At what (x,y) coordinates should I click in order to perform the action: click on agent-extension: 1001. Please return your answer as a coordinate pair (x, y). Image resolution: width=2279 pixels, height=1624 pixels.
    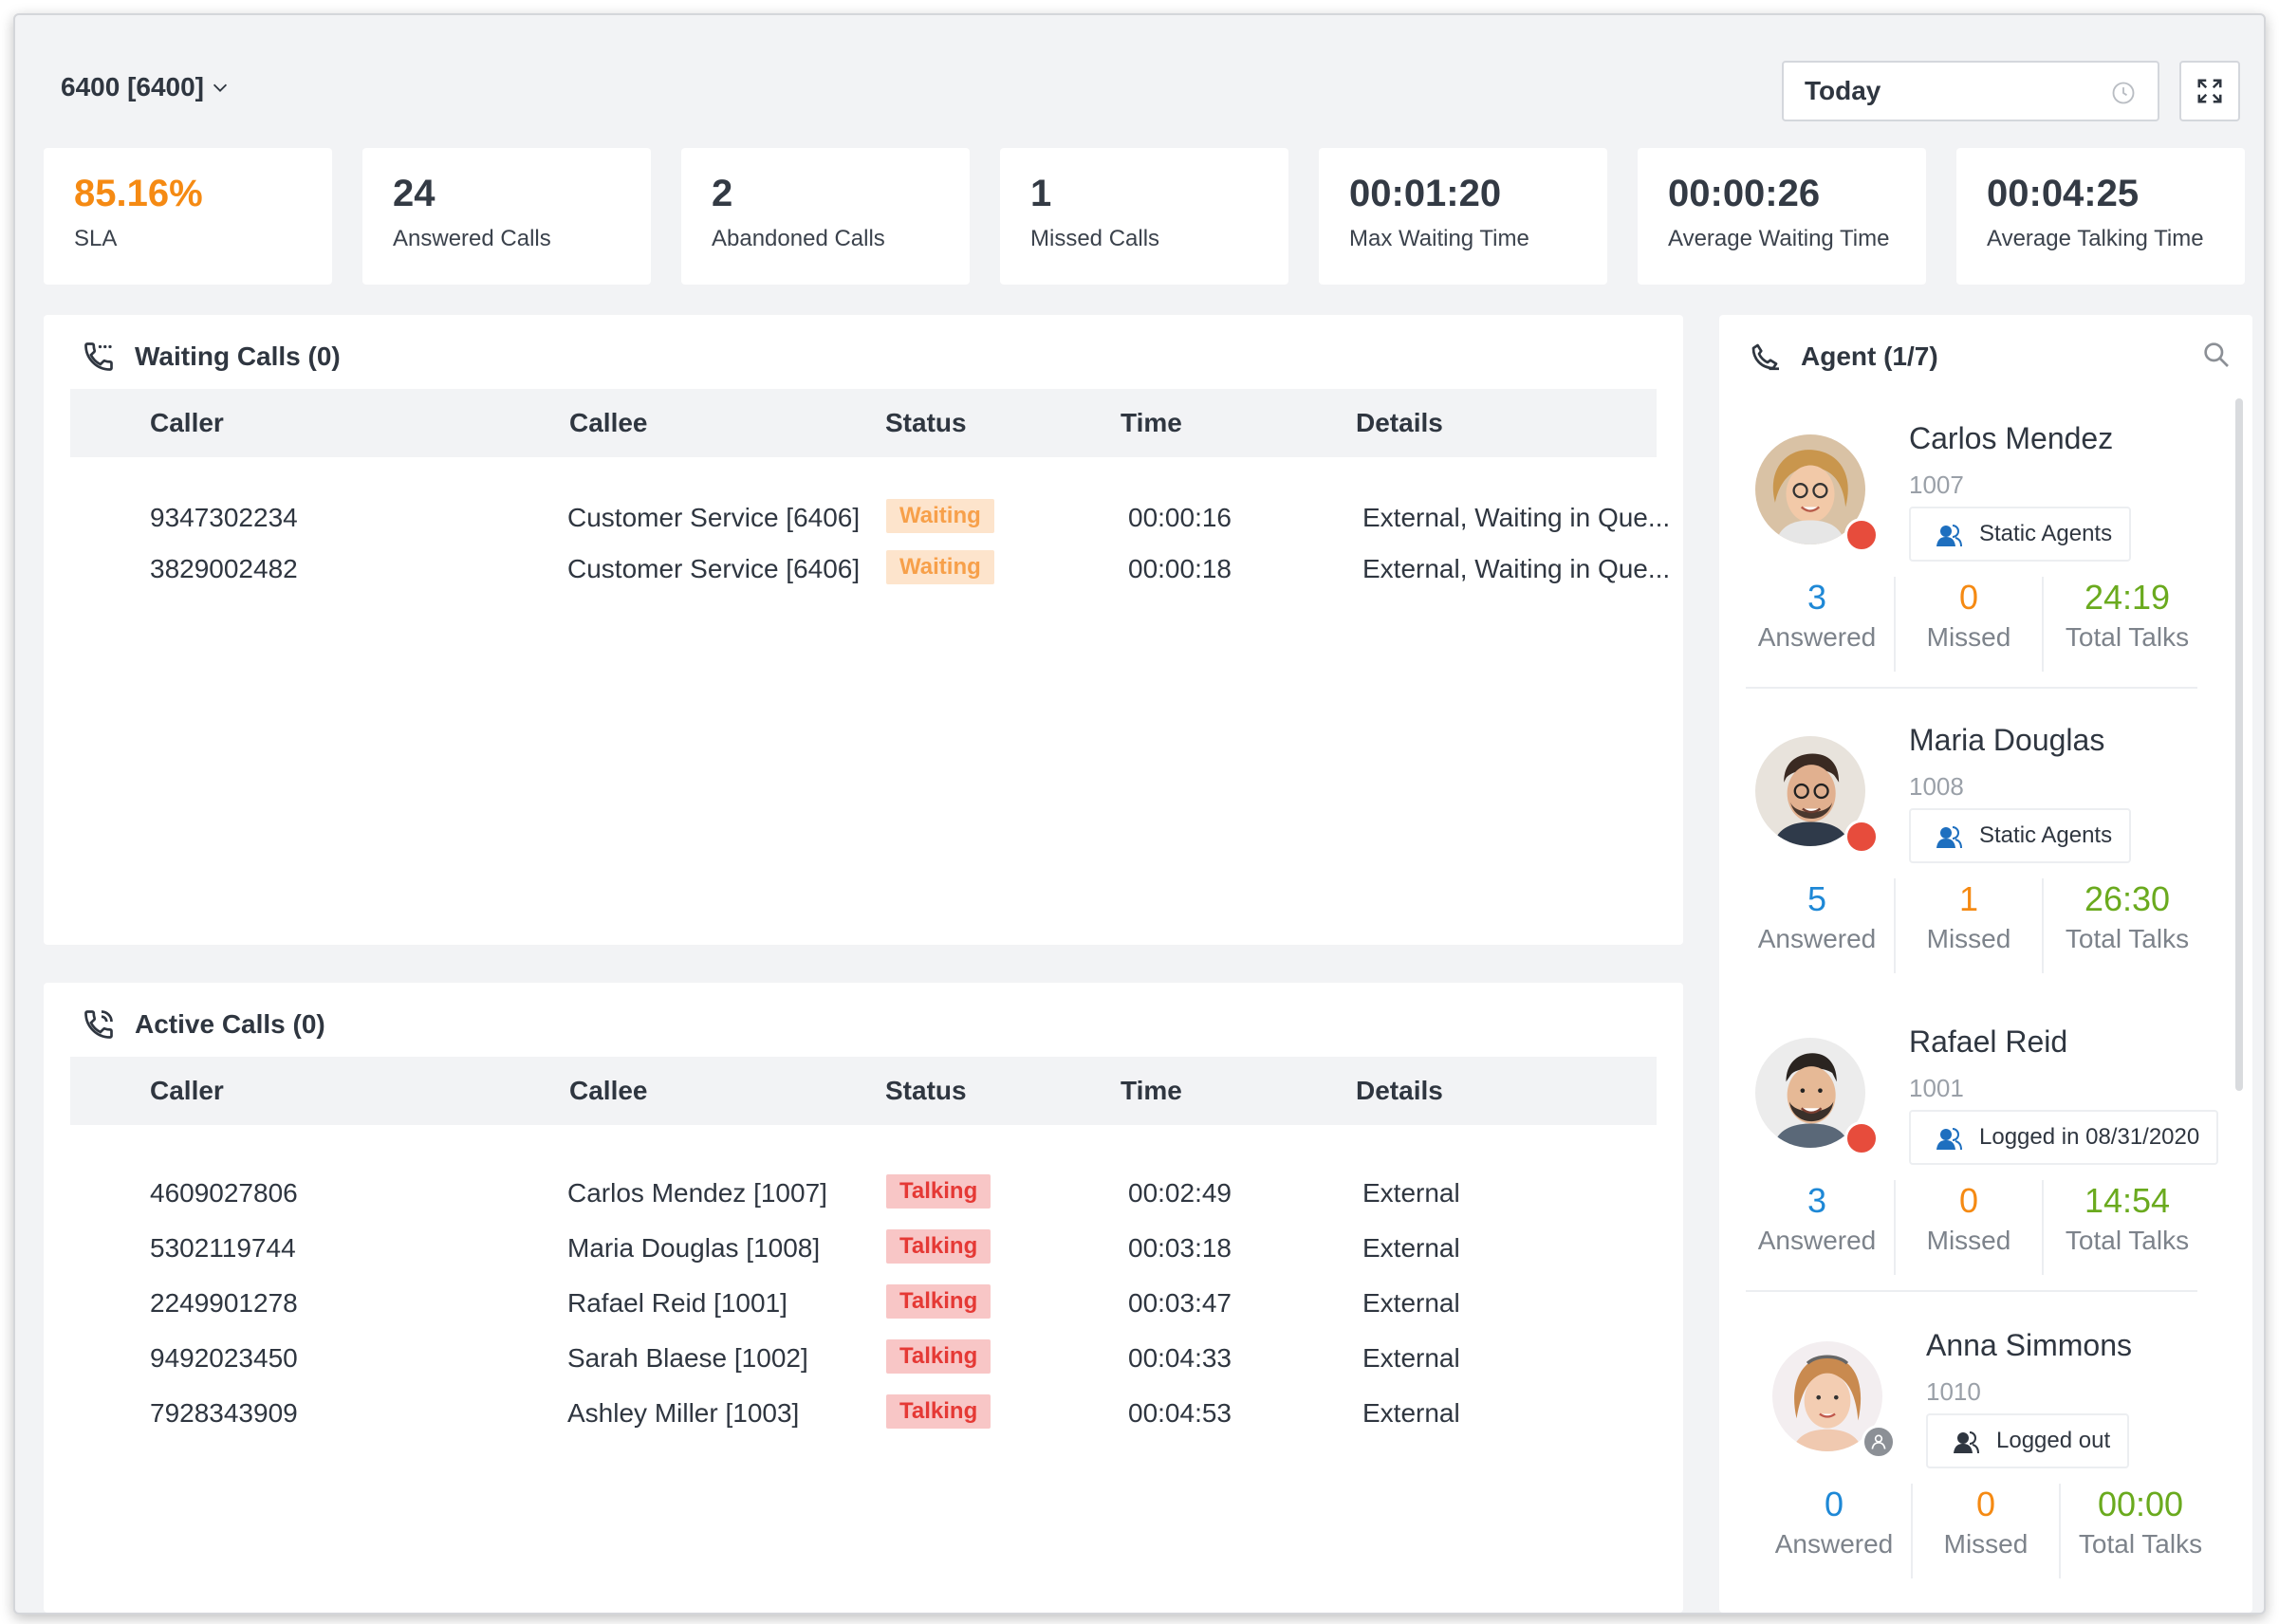
    Looking at the image, I should click on (1936, 1088).